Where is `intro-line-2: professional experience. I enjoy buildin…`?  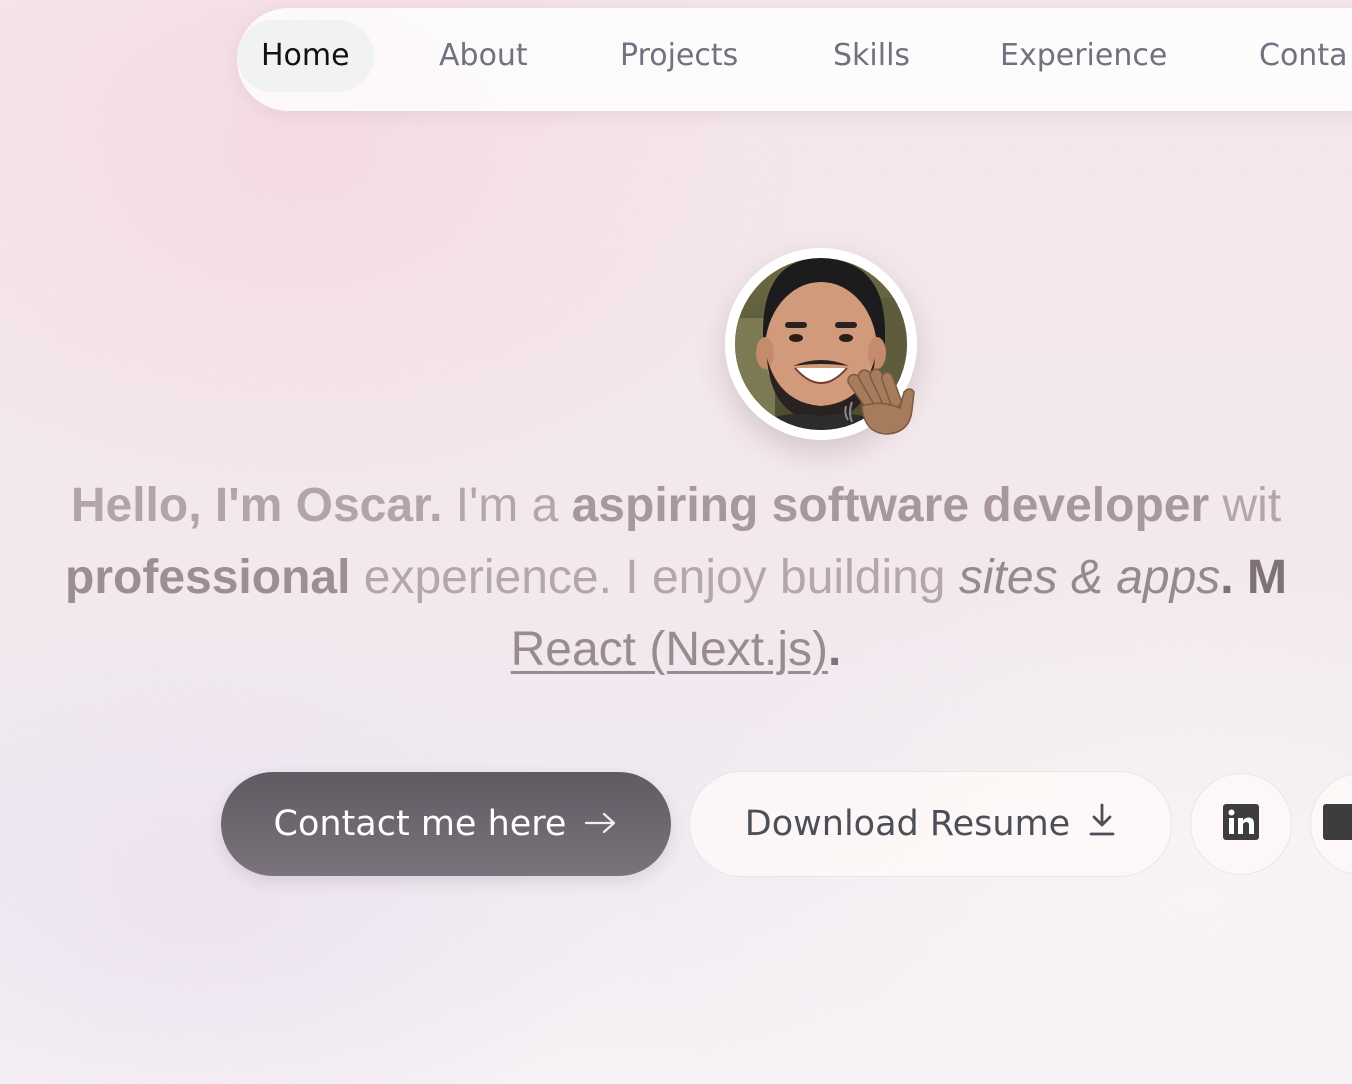 intro-line-2: professional experience. I enjoy buildin… is located at coordinates (676, 578).